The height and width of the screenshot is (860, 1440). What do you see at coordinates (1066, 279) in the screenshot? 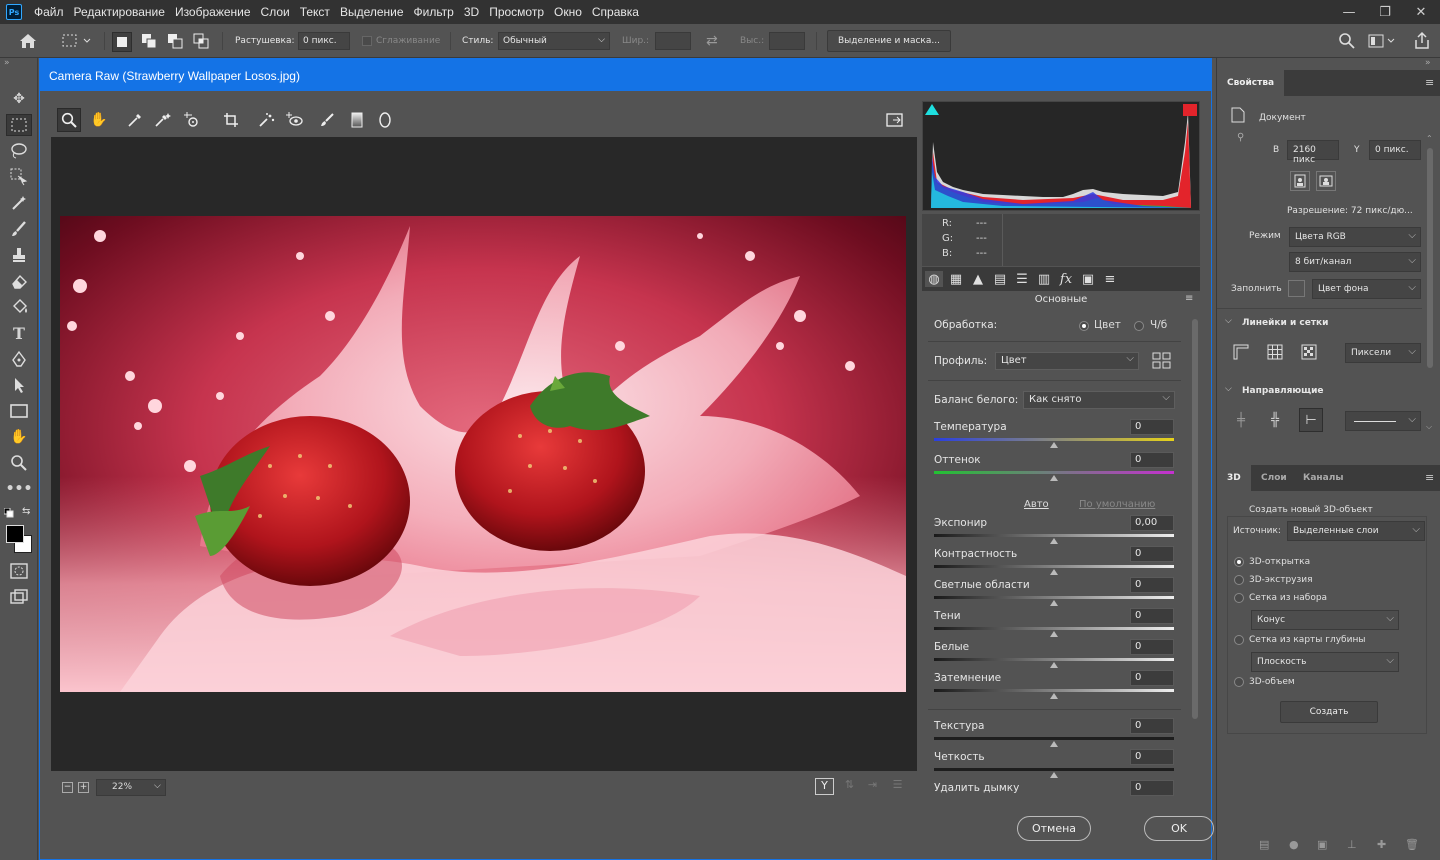
I see `effects-tab-icon: fx` at bounding box center [1066, 279].